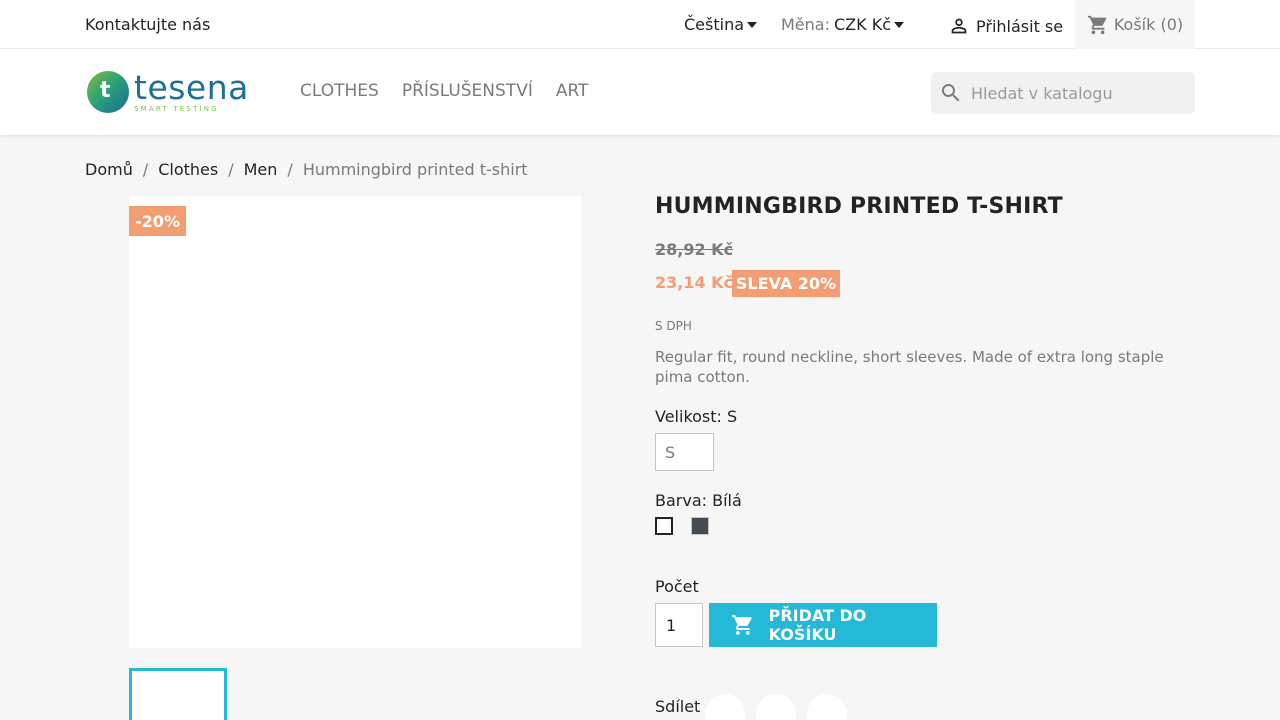  I want to click on size-select: S, so click(684, 452).